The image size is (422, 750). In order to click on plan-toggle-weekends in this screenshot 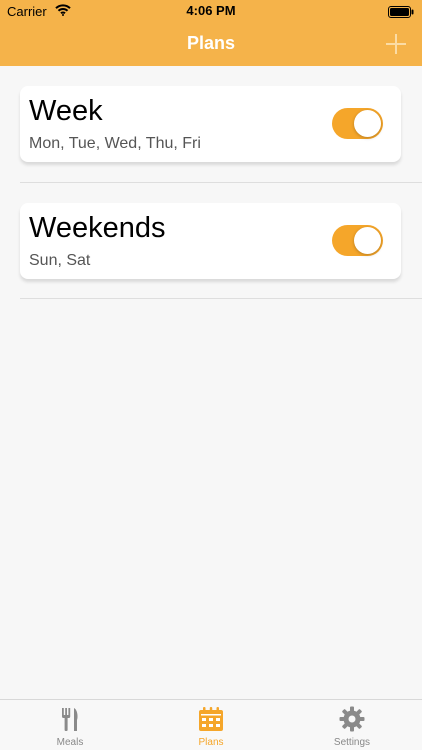, I will do `click(357, 240)`.